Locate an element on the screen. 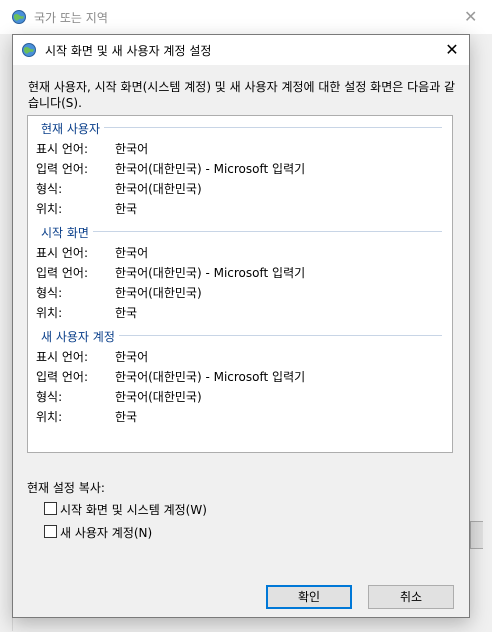 The image size is (492, 632). group-header-current-user: 현재 사용자 is located at coordinates (240, 128).